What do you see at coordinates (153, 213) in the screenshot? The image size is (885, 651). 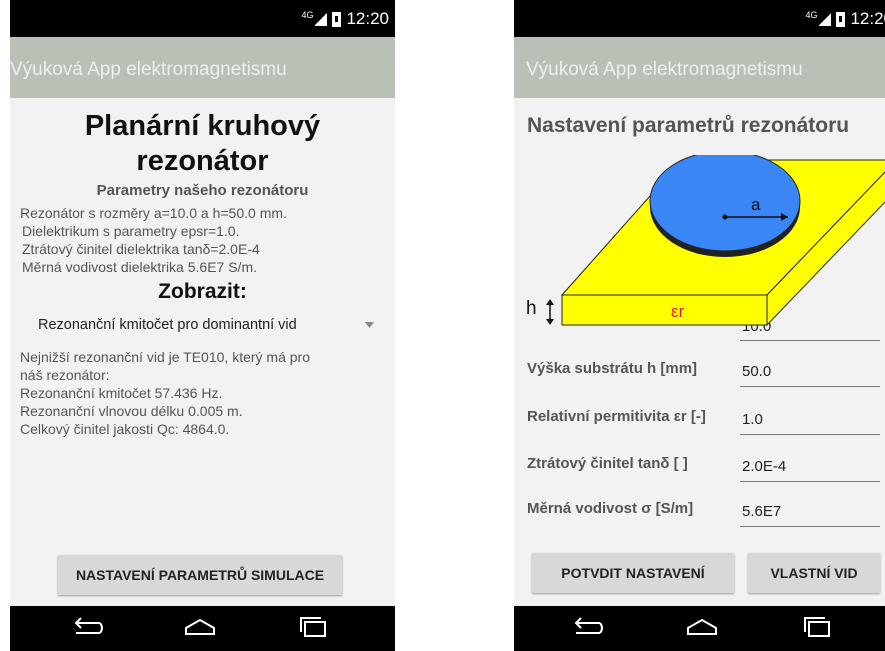 I see `param-line: Rezonátor s rozměry a=10.0 a h=50.0 mm.` at bounding box center [153, 213].